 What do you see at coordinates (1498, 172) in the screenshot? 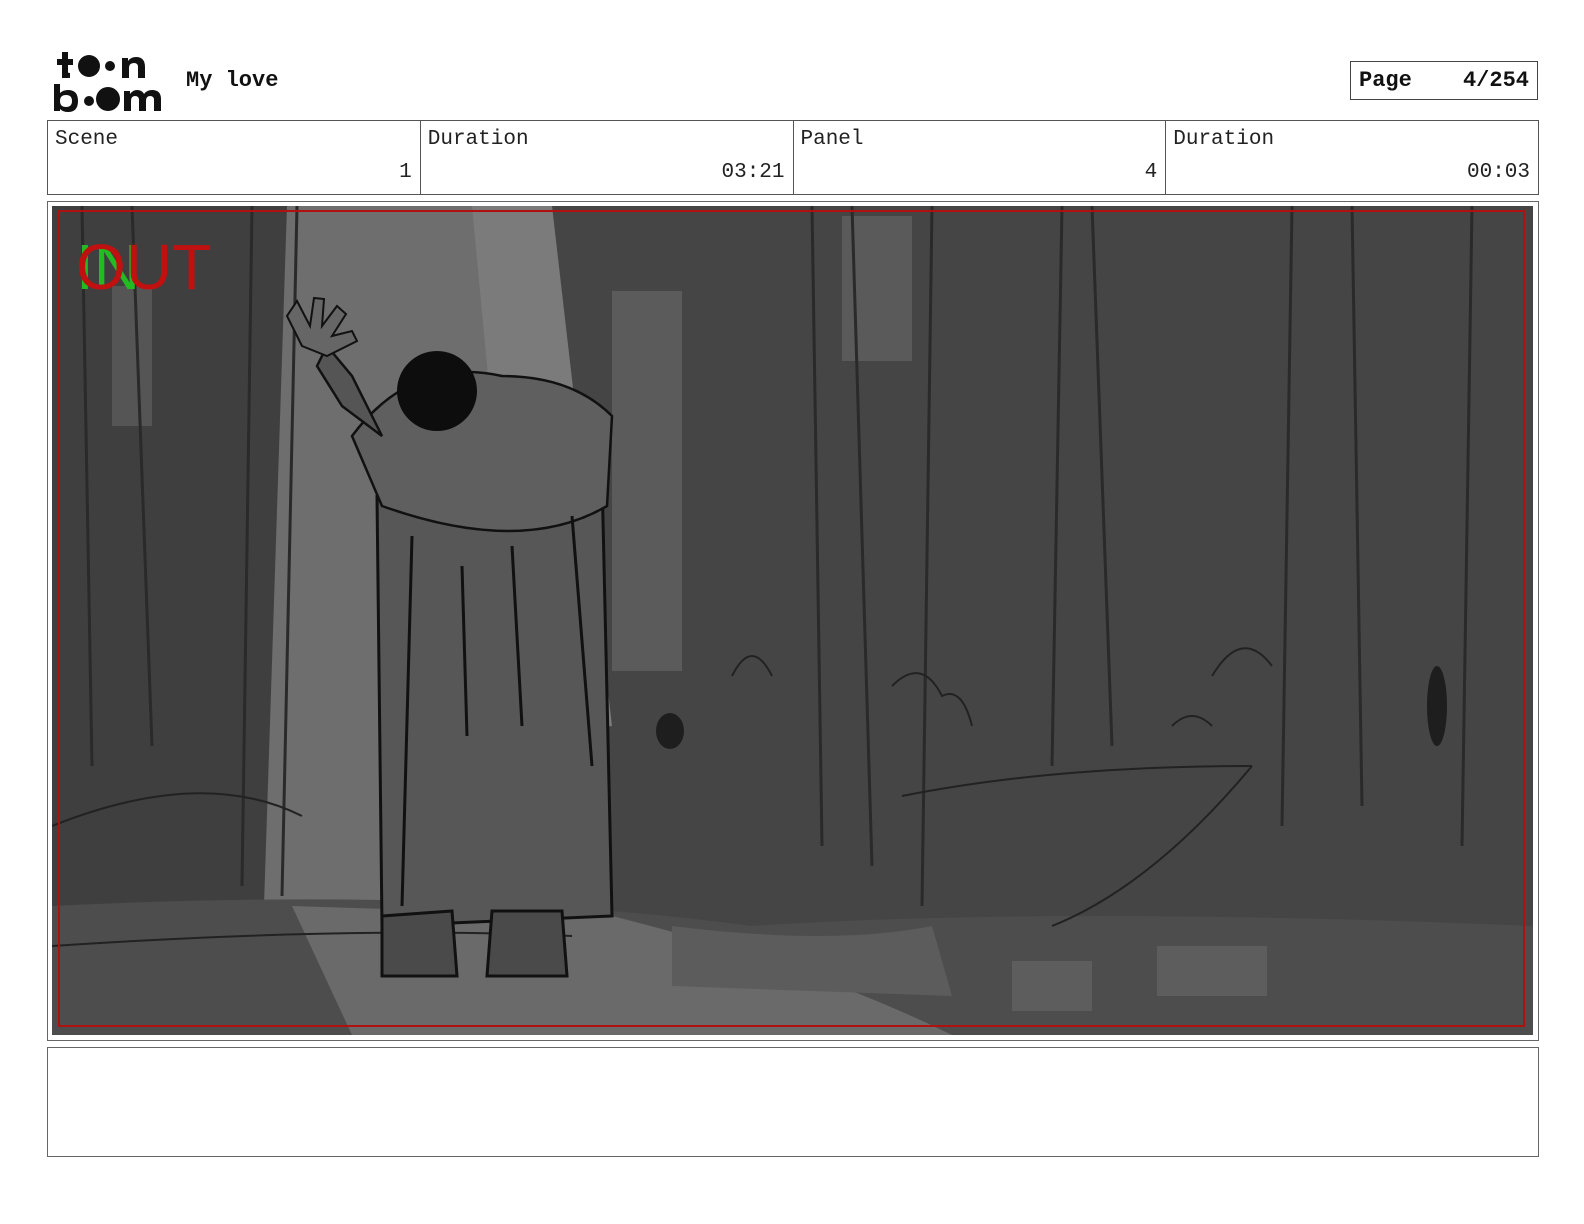
I see `panel-duration-value: 00:03` at bounding box center [1498, 172].